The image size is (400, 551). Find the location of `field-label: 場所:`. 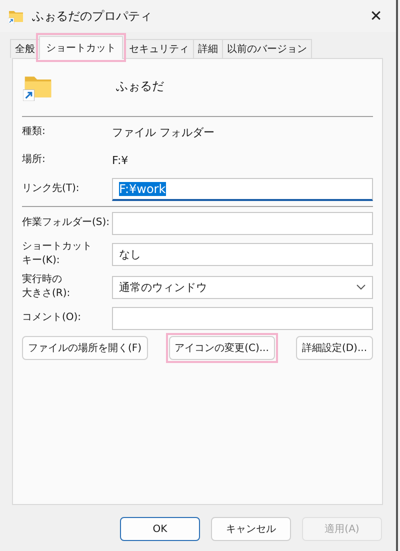

field-label: 場所: is located at coordinates (34, 160).